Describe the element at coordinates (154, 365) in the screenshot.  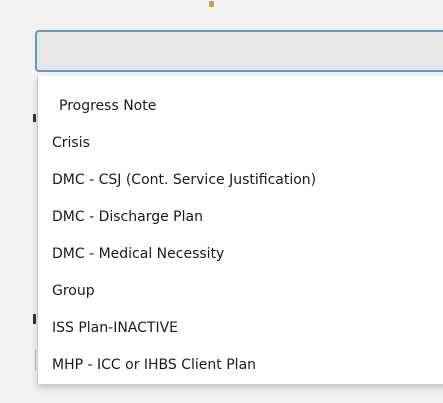
I see `dropdown-option-mhp-icc-ihbs-client-plan: MHP - ICC or IHBS Client Plan` at that location.